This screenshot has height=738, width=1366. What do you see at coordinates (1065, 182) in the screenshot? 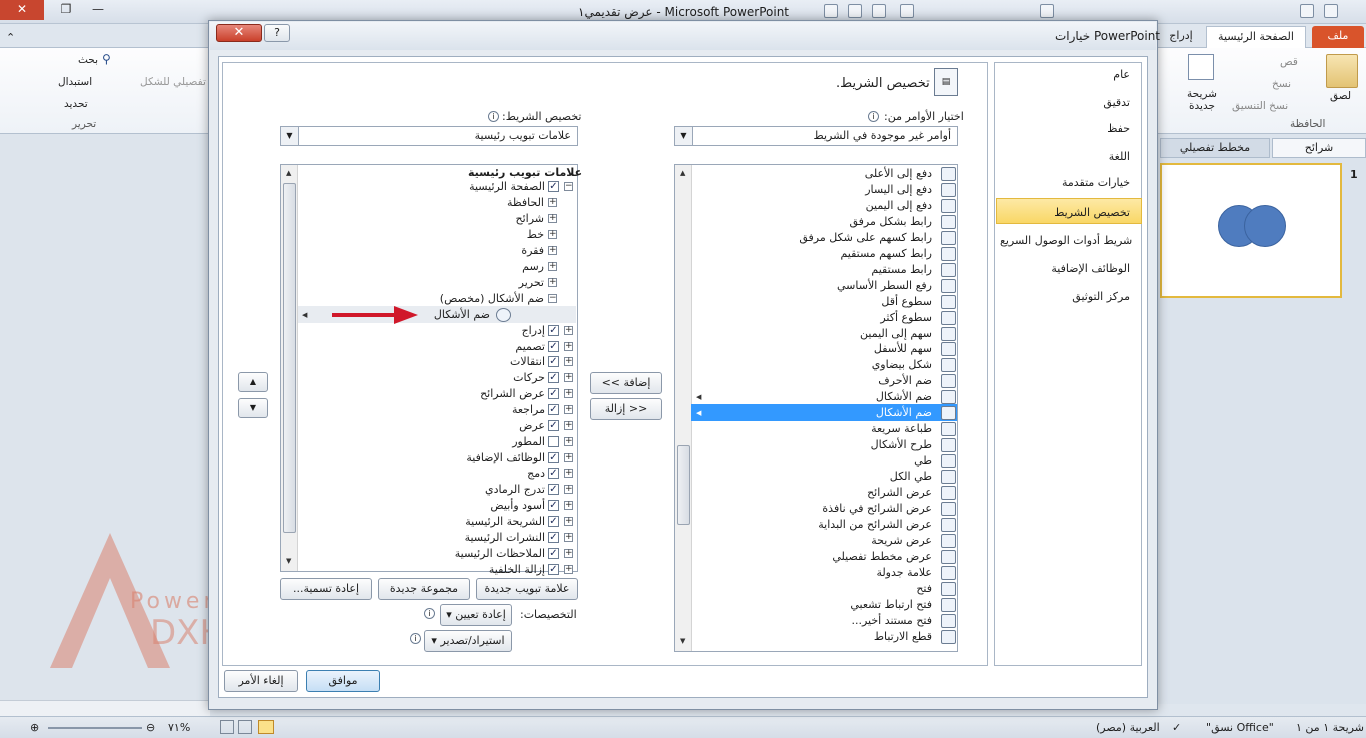
I see `category-item: خيارات متقدمة` at bounding box center [1065, 182].